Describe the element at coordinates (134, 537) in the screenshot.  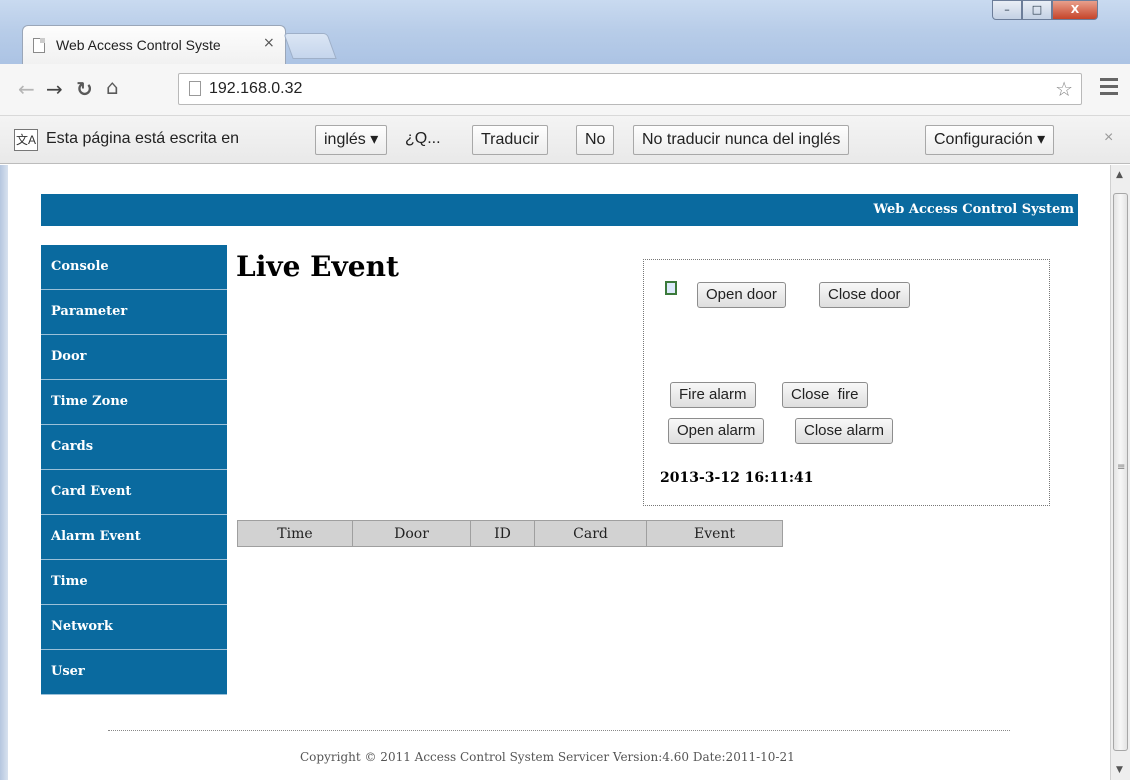
I see `sidebar-item-alarm-event: Alarm Event` at that location.